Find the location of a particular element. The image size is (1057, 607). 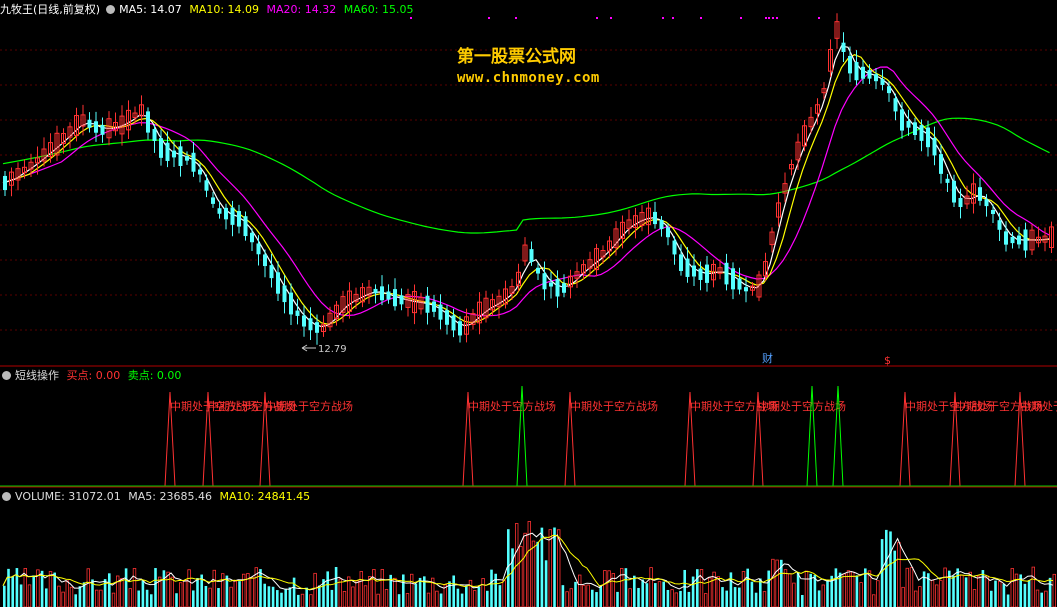

signal-panel-header: 短线操作 买点: 0.00 卖点: 0.00 is located at coordinates (92, 376).